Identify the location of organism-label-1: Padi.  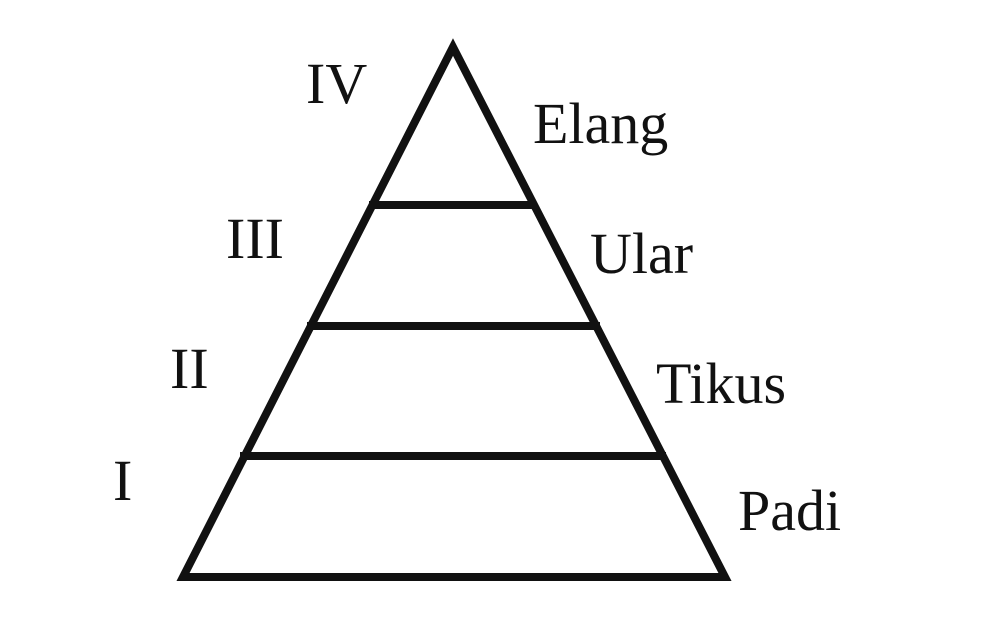
(789, 510).